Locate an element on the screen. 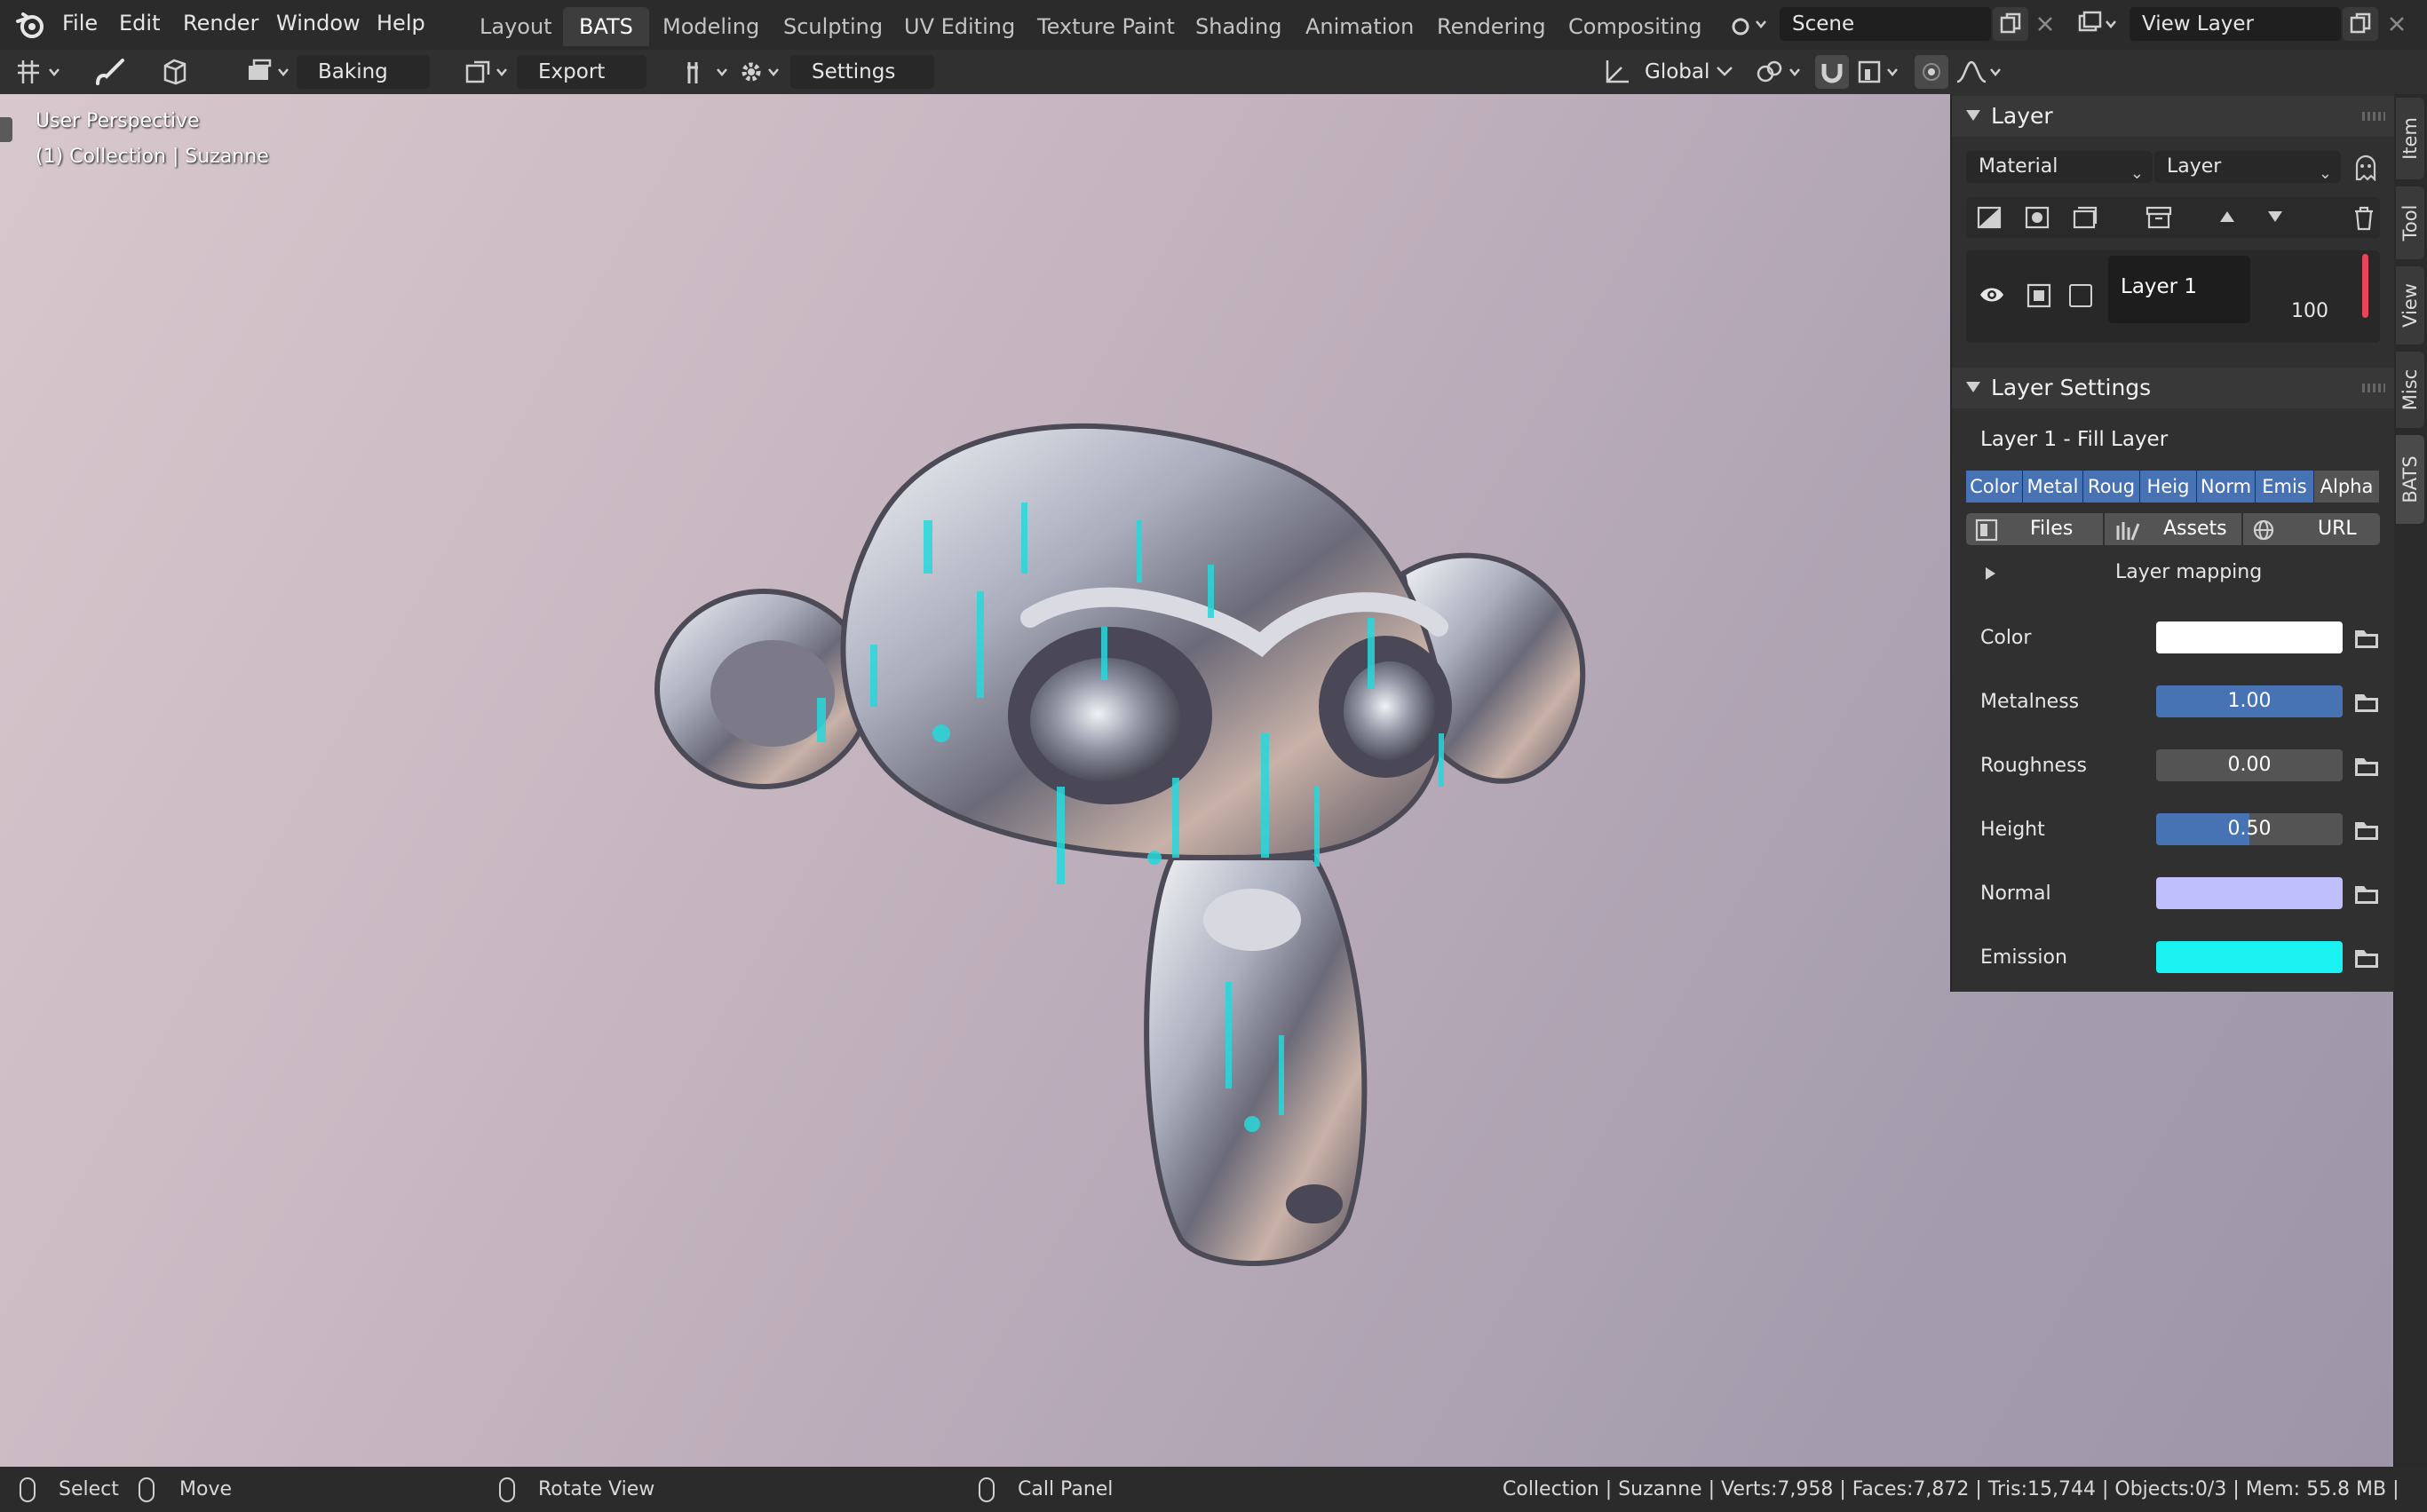 Image resolution: width=2427 pixels, height=1512 pixels. new-view-layer-button is located at coordinates (2360, 24).